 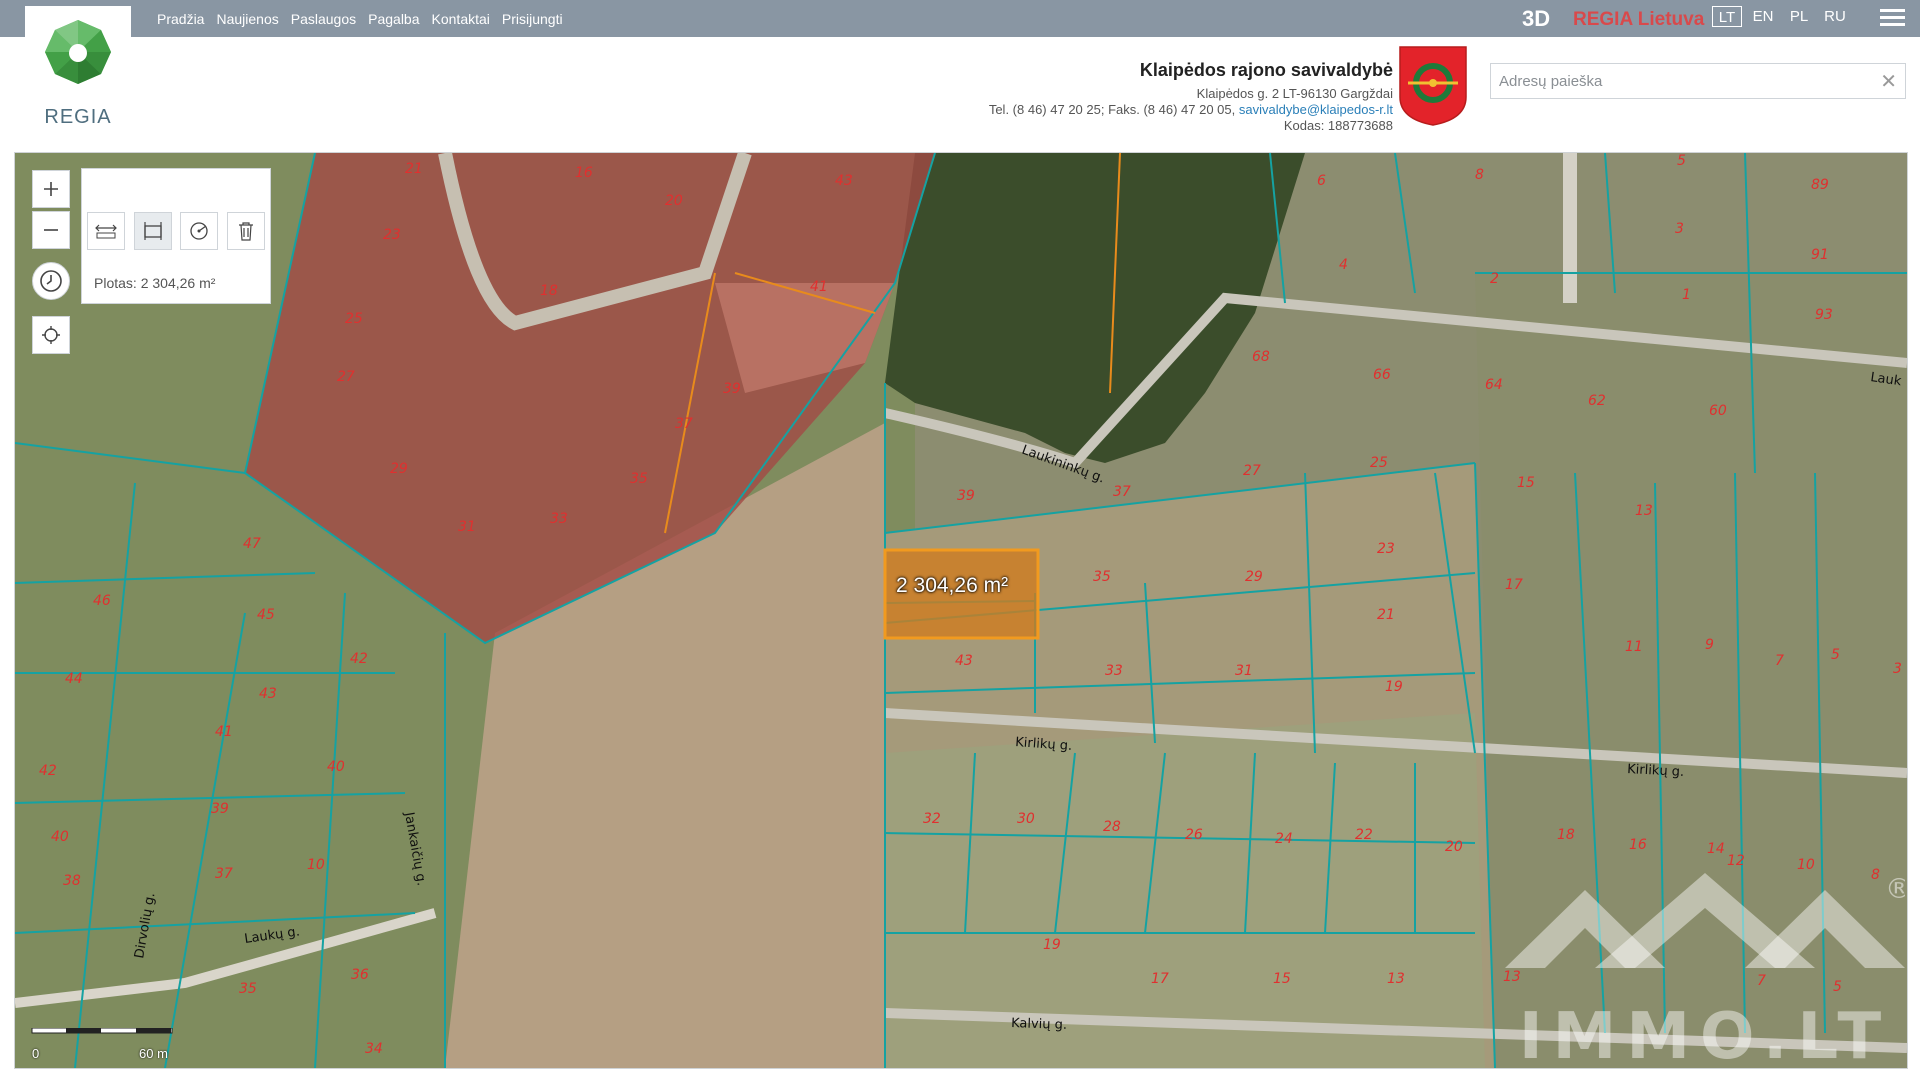 What do you see at coordinates (1888, 81) in the screenshot?
I see `search-clear-icon: ✕` at bounding box center [1888, 81].